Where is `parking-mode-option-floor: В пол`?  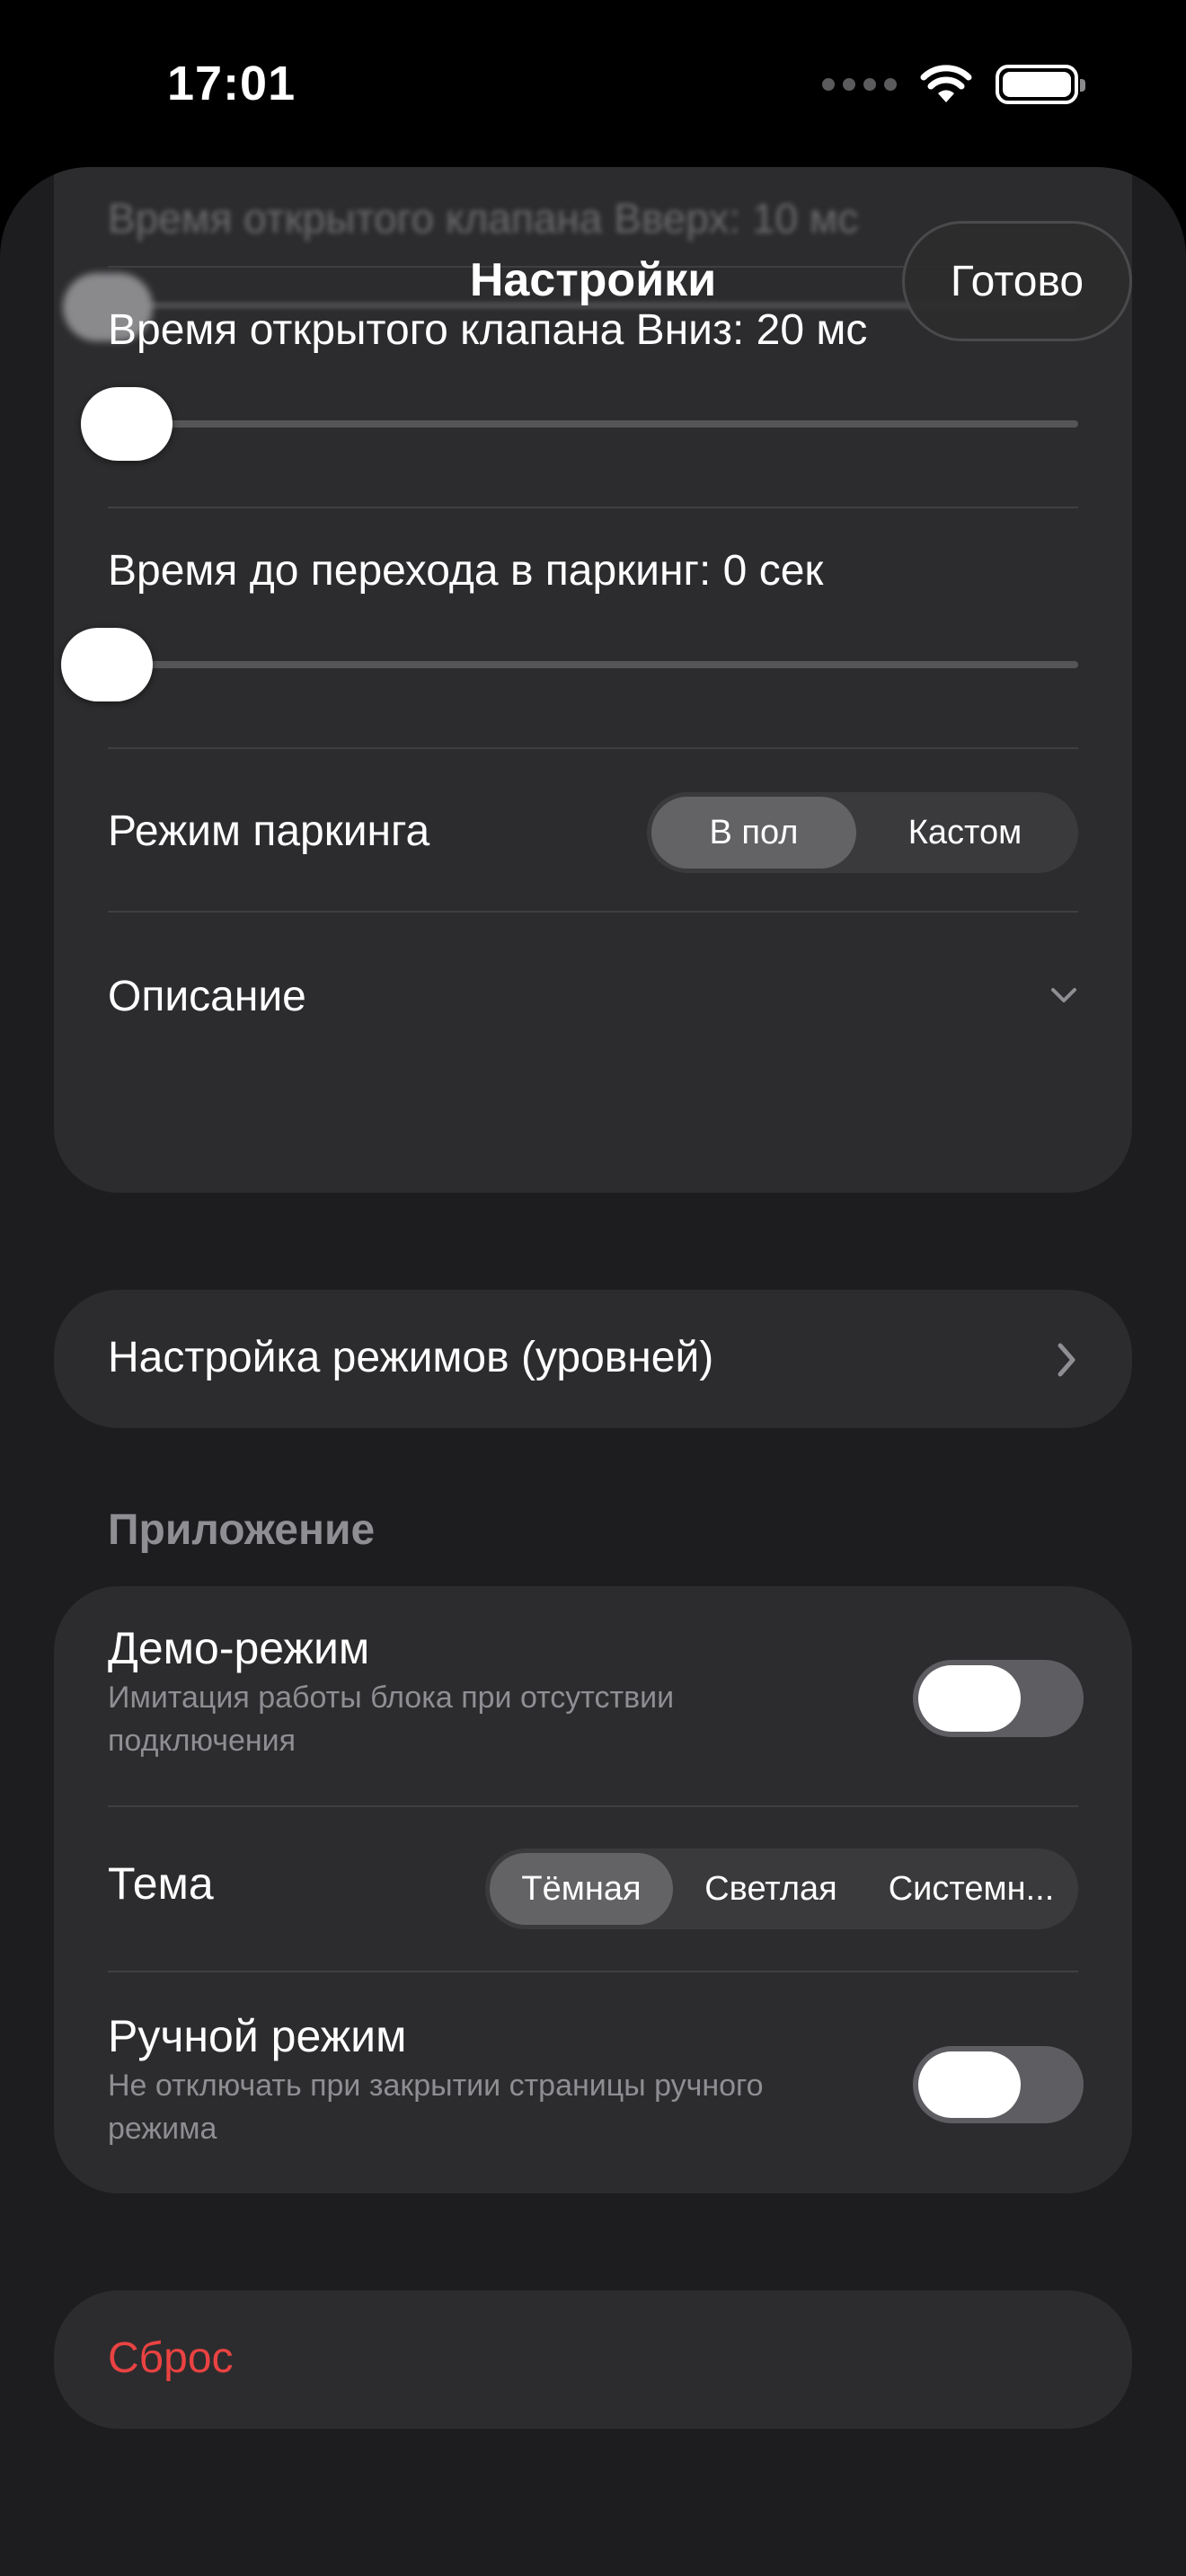
parking-mode-option-floor: В пол is located at coordinates (753, 833).